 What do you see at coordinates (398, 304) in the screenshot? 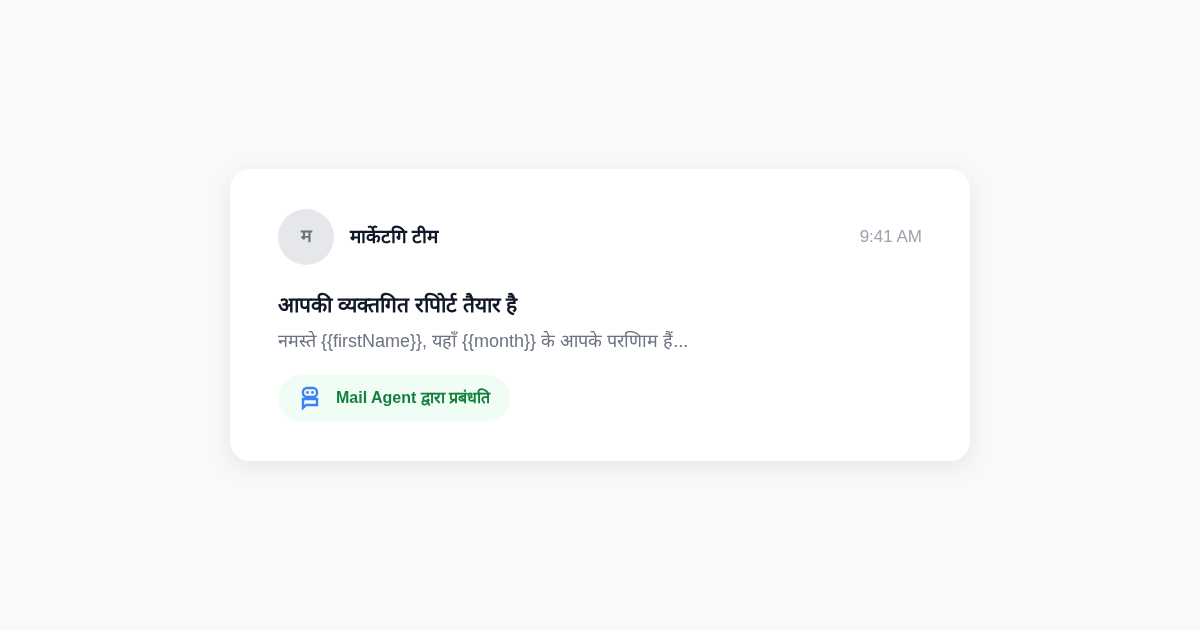
I see `subject: आपकी व्यक्तगित रपिोर्ट तैयार है` at bounding box center [398, 304].